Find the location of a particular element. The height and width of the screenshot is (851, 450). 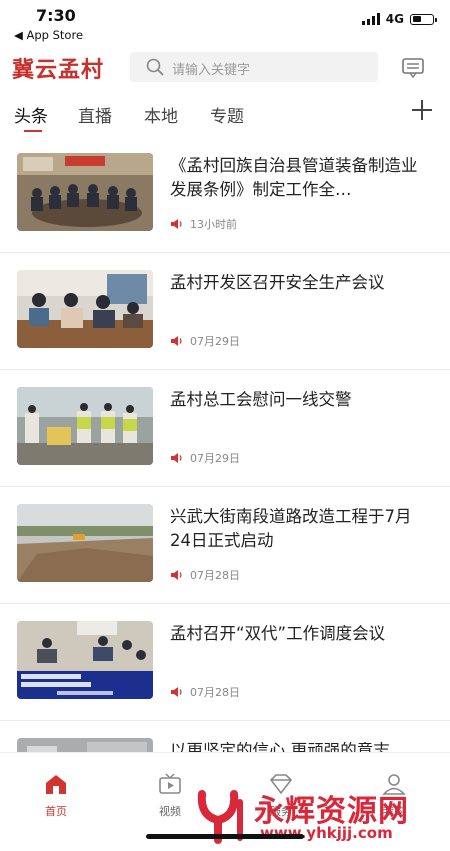

news-title: 孟村总工会慰问一线交警 is located at coordinates (261, 399).